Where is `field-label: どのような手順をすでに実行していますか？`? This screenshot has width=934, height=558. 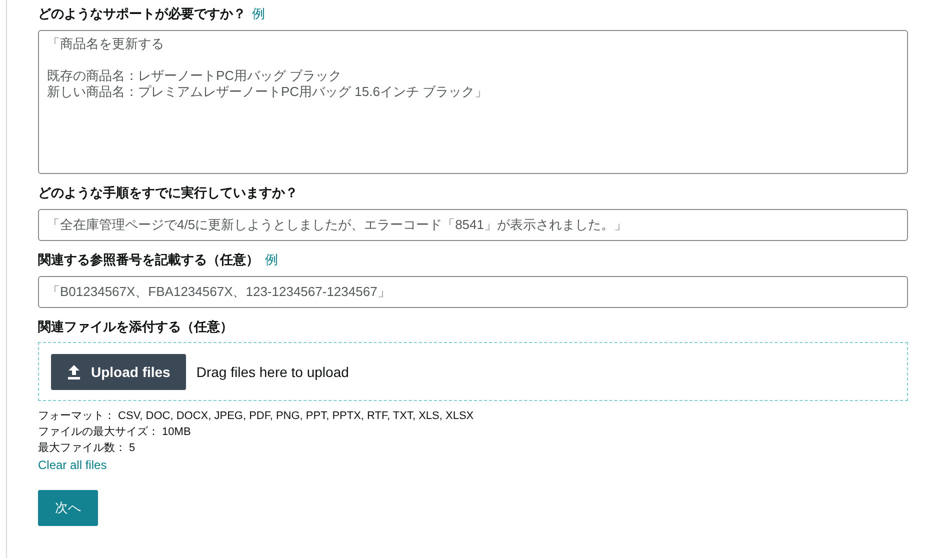
field-label: どのような手順をすでに実行していますか？ is located at coordinates (168, 193).